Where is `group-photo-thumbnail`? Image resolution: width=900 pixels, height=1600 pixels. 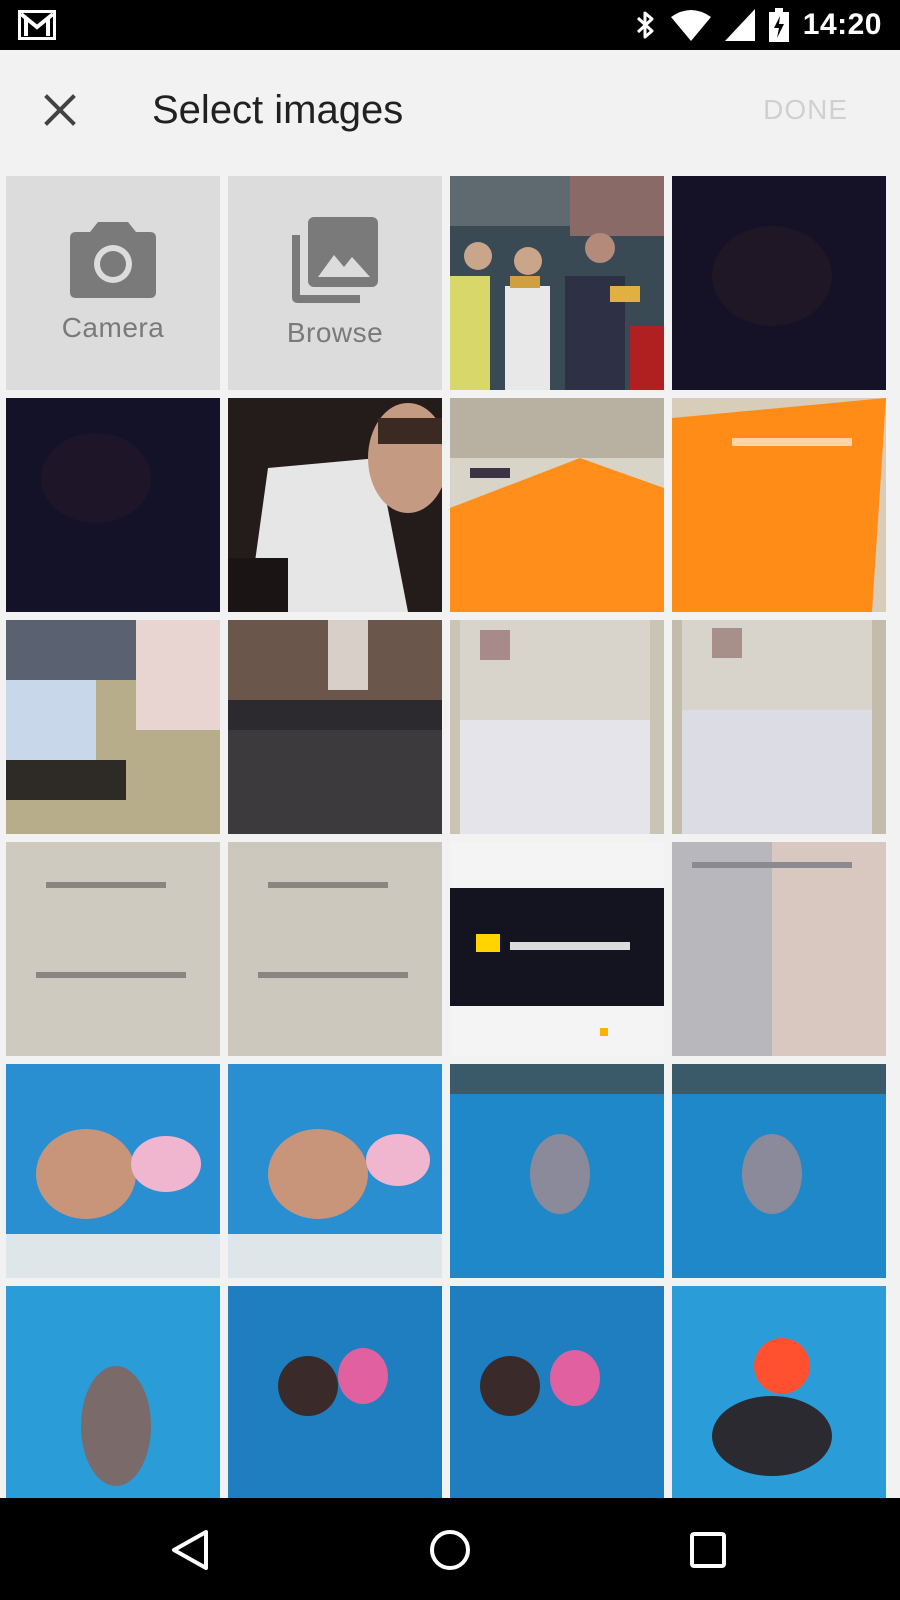 group-photo-thumbnail is located at coordinates (557, 283).